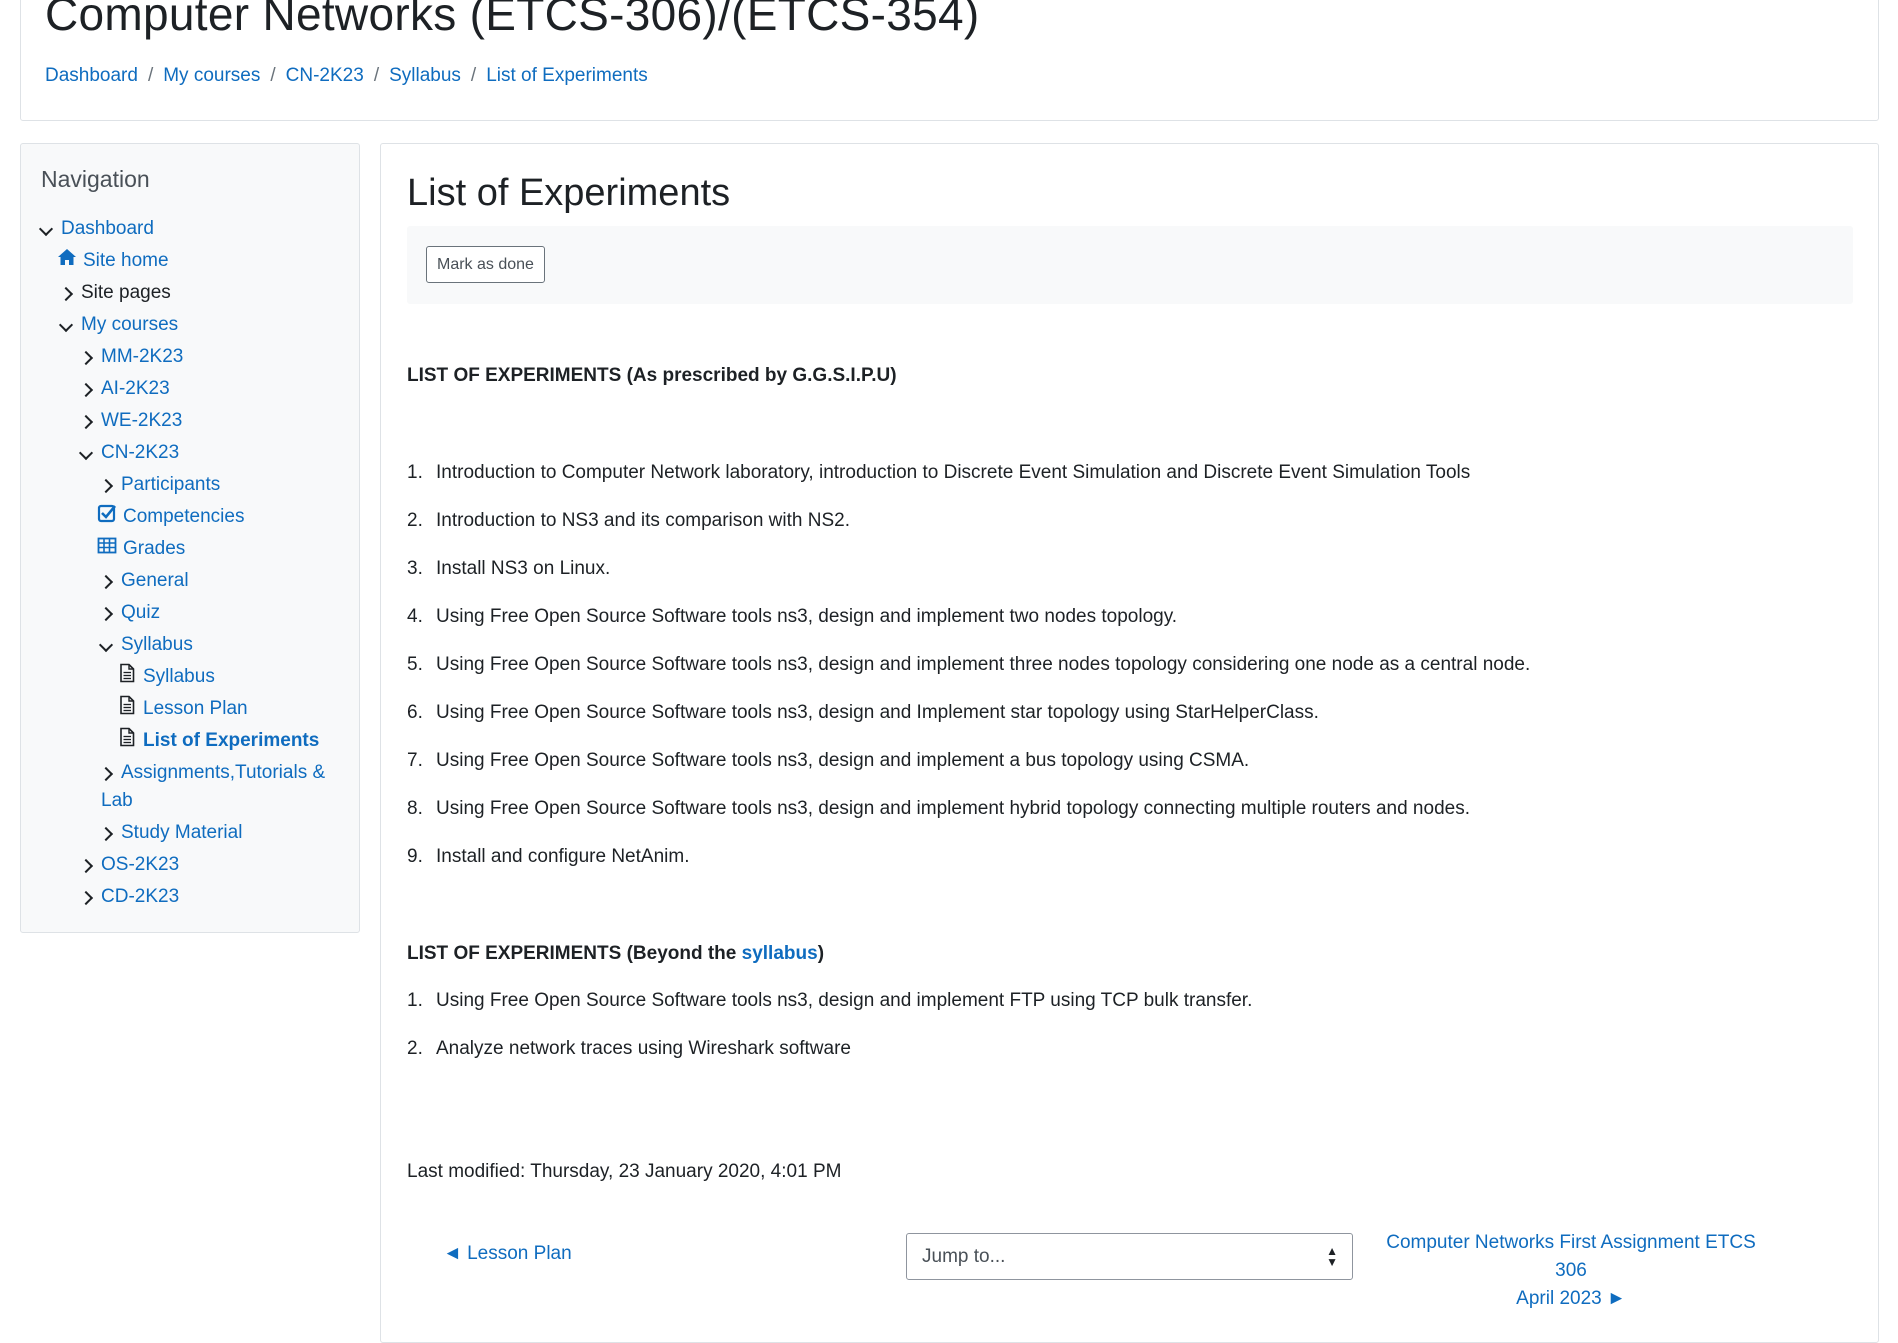 This screenshot has height=1343, width=1898. What do you see at coordinates (154, 549) in the screenshot?
I see `nav-item-label: Grades` at bounding box center [154, 549].